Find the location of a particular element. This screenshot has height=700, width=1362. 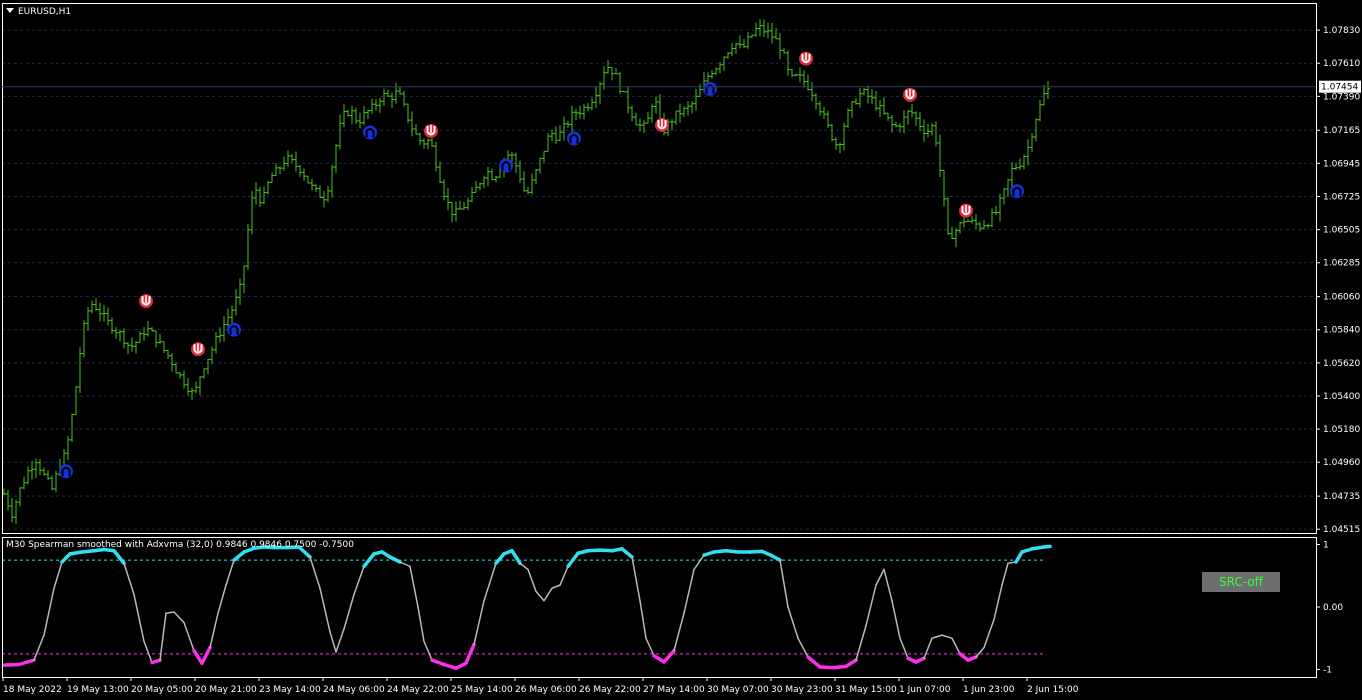

sell-signal-icon is located at coordinates (146, 301).